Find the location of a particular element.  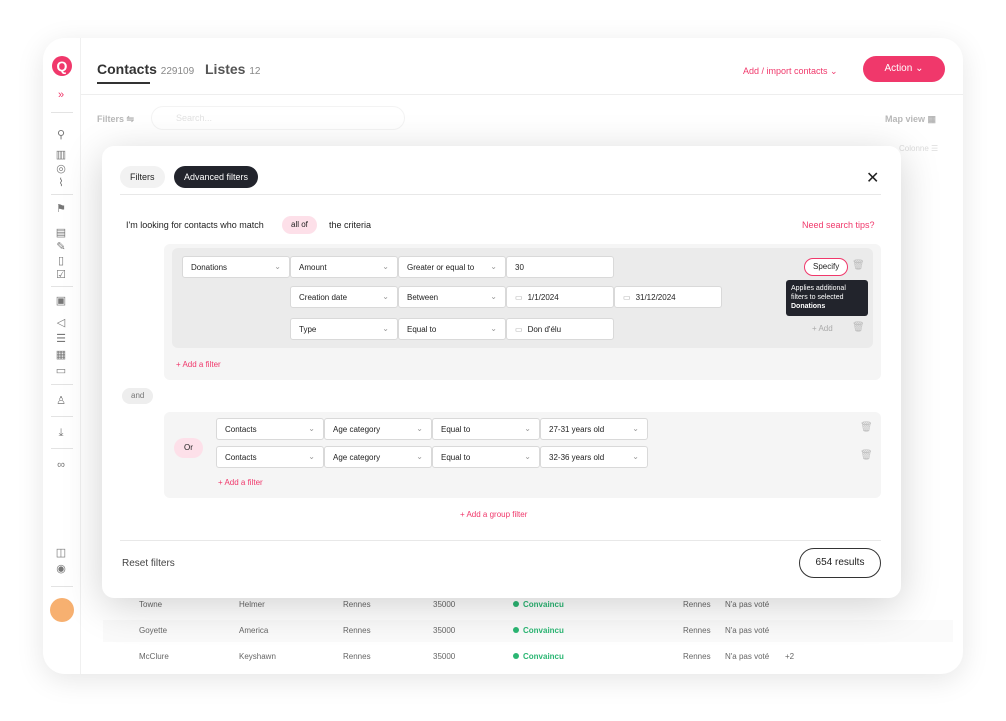

app-logo: Q is located at coordinates (62, 66).